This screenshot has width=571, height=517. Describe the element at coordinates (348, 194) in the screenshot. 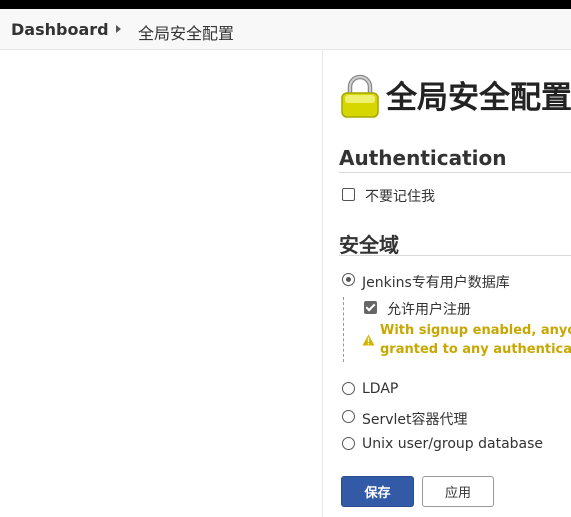

I see `remember-me-checkbox` at that location.